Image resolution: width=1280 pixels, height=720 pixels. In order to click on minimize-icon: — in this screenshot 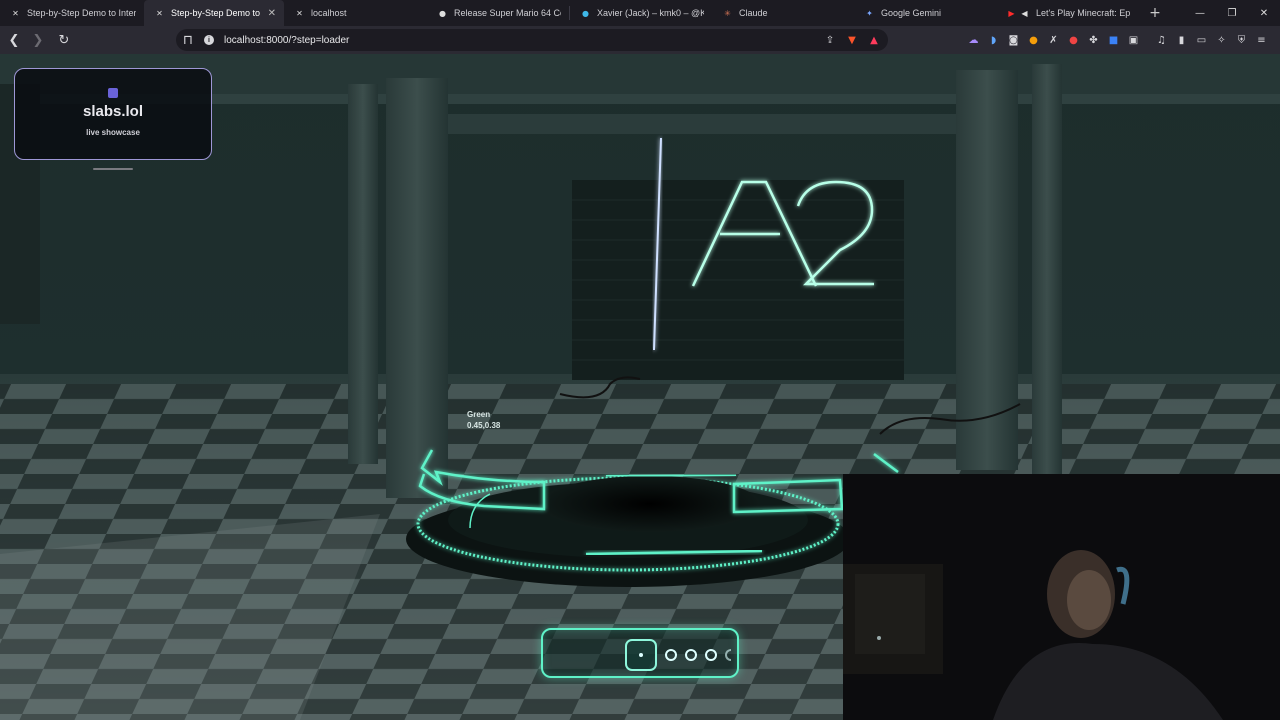, I will do `click(1200, 13)`.